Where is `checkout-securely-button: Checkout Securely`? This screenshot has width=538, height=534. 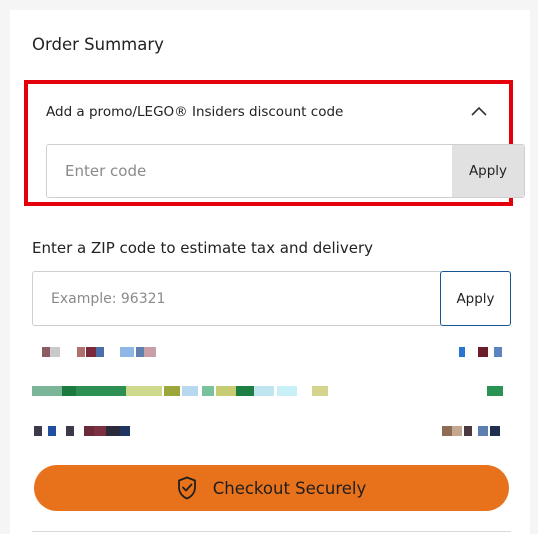
checkout-securely-button: Checkout Securely is located at coordinates (271, 488).